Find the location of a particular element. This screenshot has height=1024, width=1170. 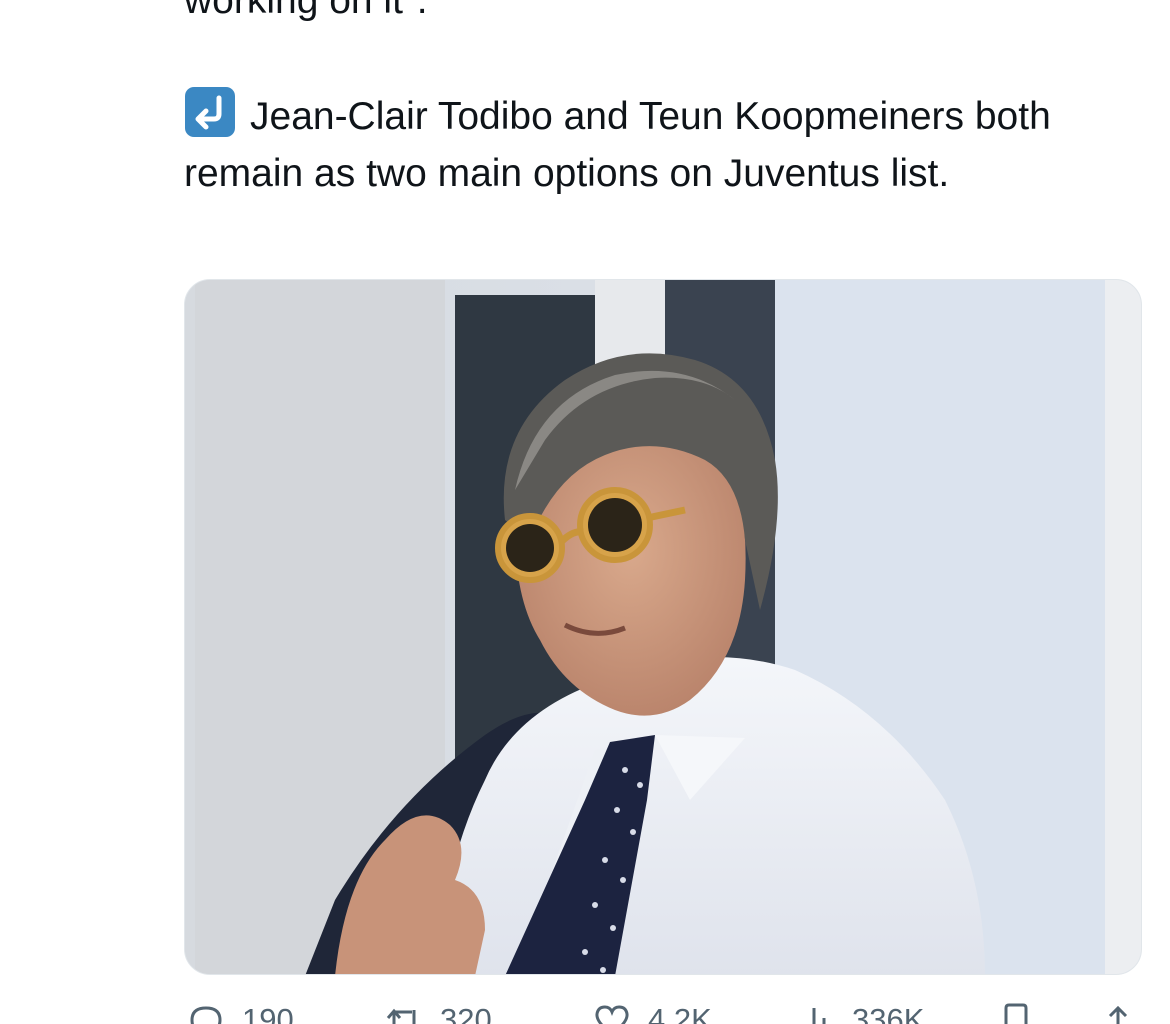

tweet-text-previous-line: working on it". is located at coordinates (306, 11).